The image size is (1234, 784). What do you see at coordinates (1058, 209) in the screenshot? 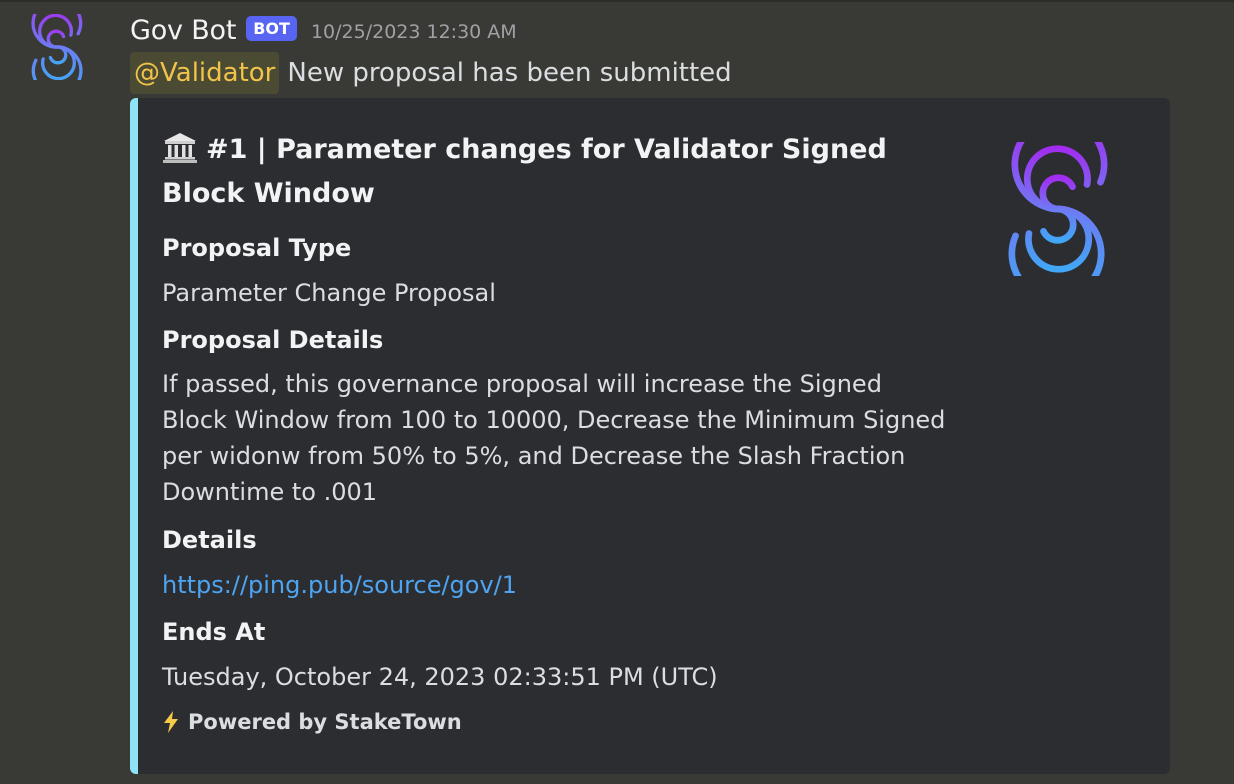
I see `staketown-logo` at bounding box center [1058, 209].